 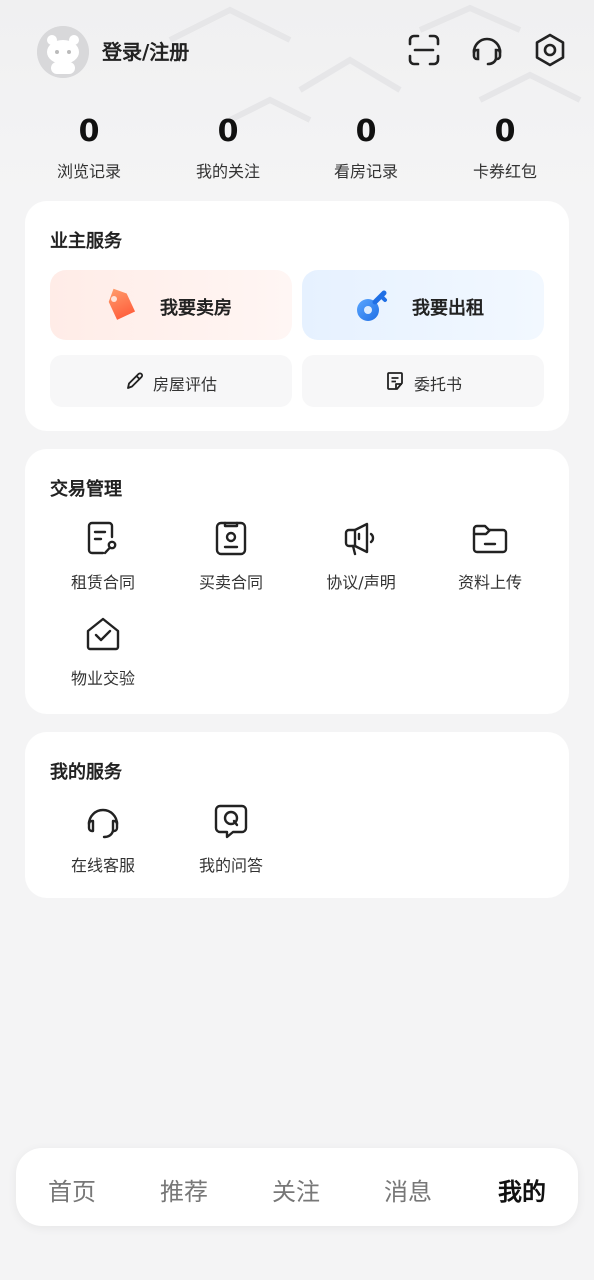 I want to click on tab-recommend: 推荐, so click(x=184, y=1189).